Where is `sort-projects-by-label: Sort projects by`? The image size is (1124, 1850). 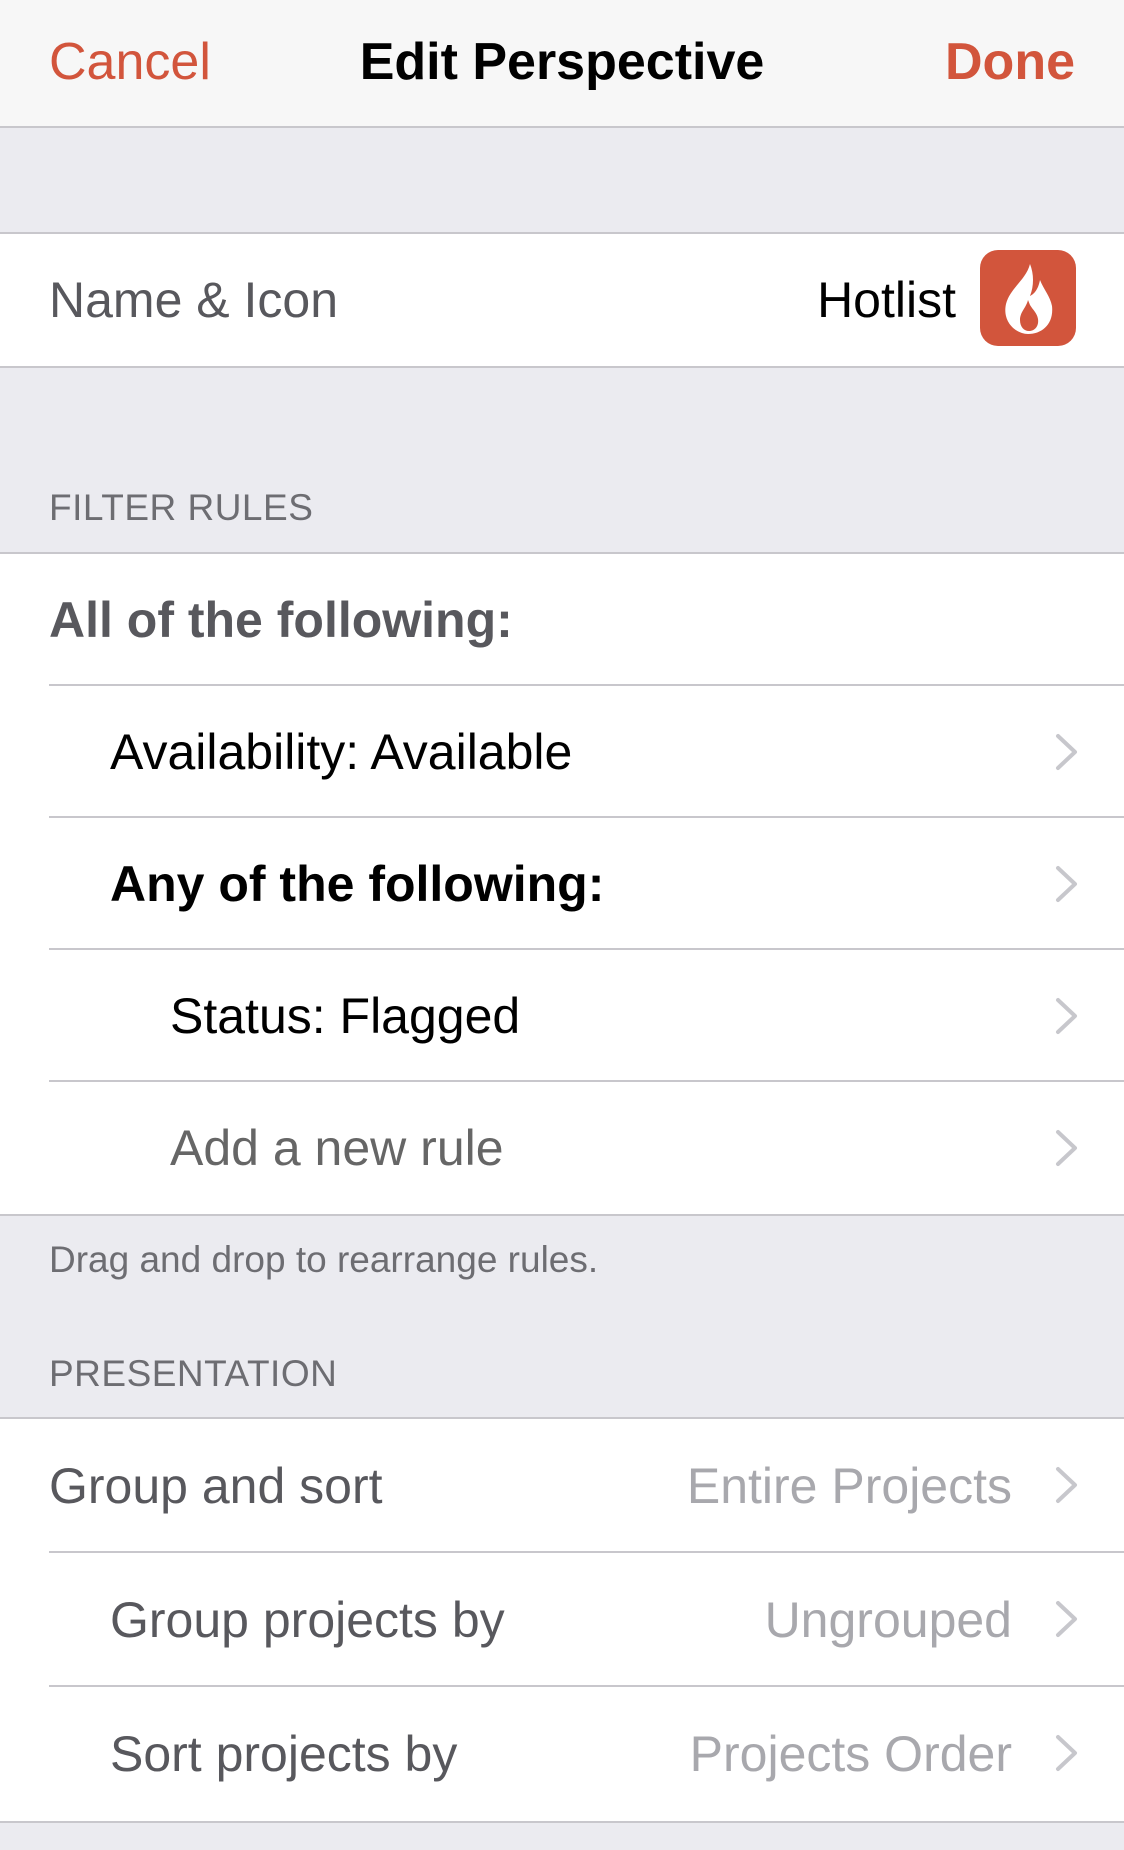 sort-projects-by-label: Sort projects by is located at coordinates (284, 1754).